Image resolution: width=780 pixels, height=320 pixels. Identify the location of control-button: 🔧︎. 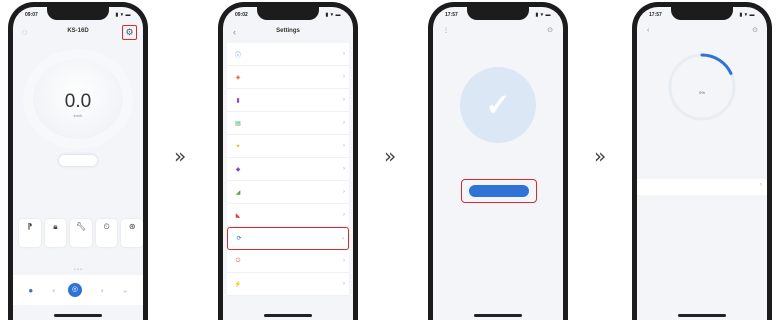
(81, 233).